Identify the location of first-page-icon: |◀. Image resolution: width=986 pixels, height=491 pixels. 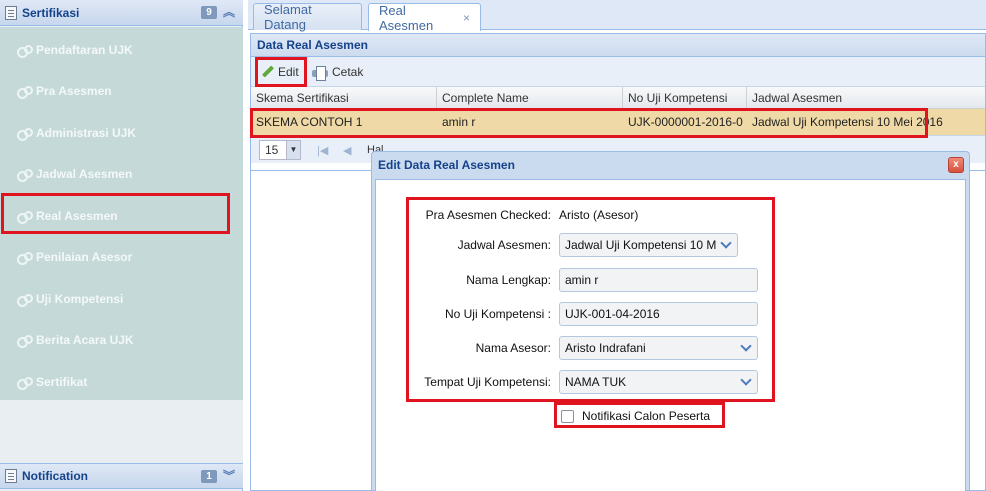
(322, 150).